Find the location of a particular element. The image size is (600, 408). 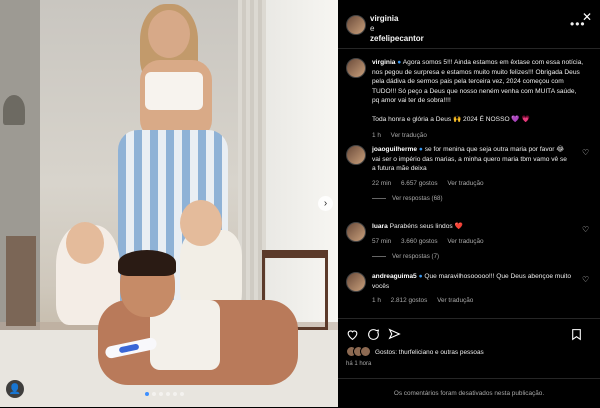

share-icon is located at coordinates (394, 334).